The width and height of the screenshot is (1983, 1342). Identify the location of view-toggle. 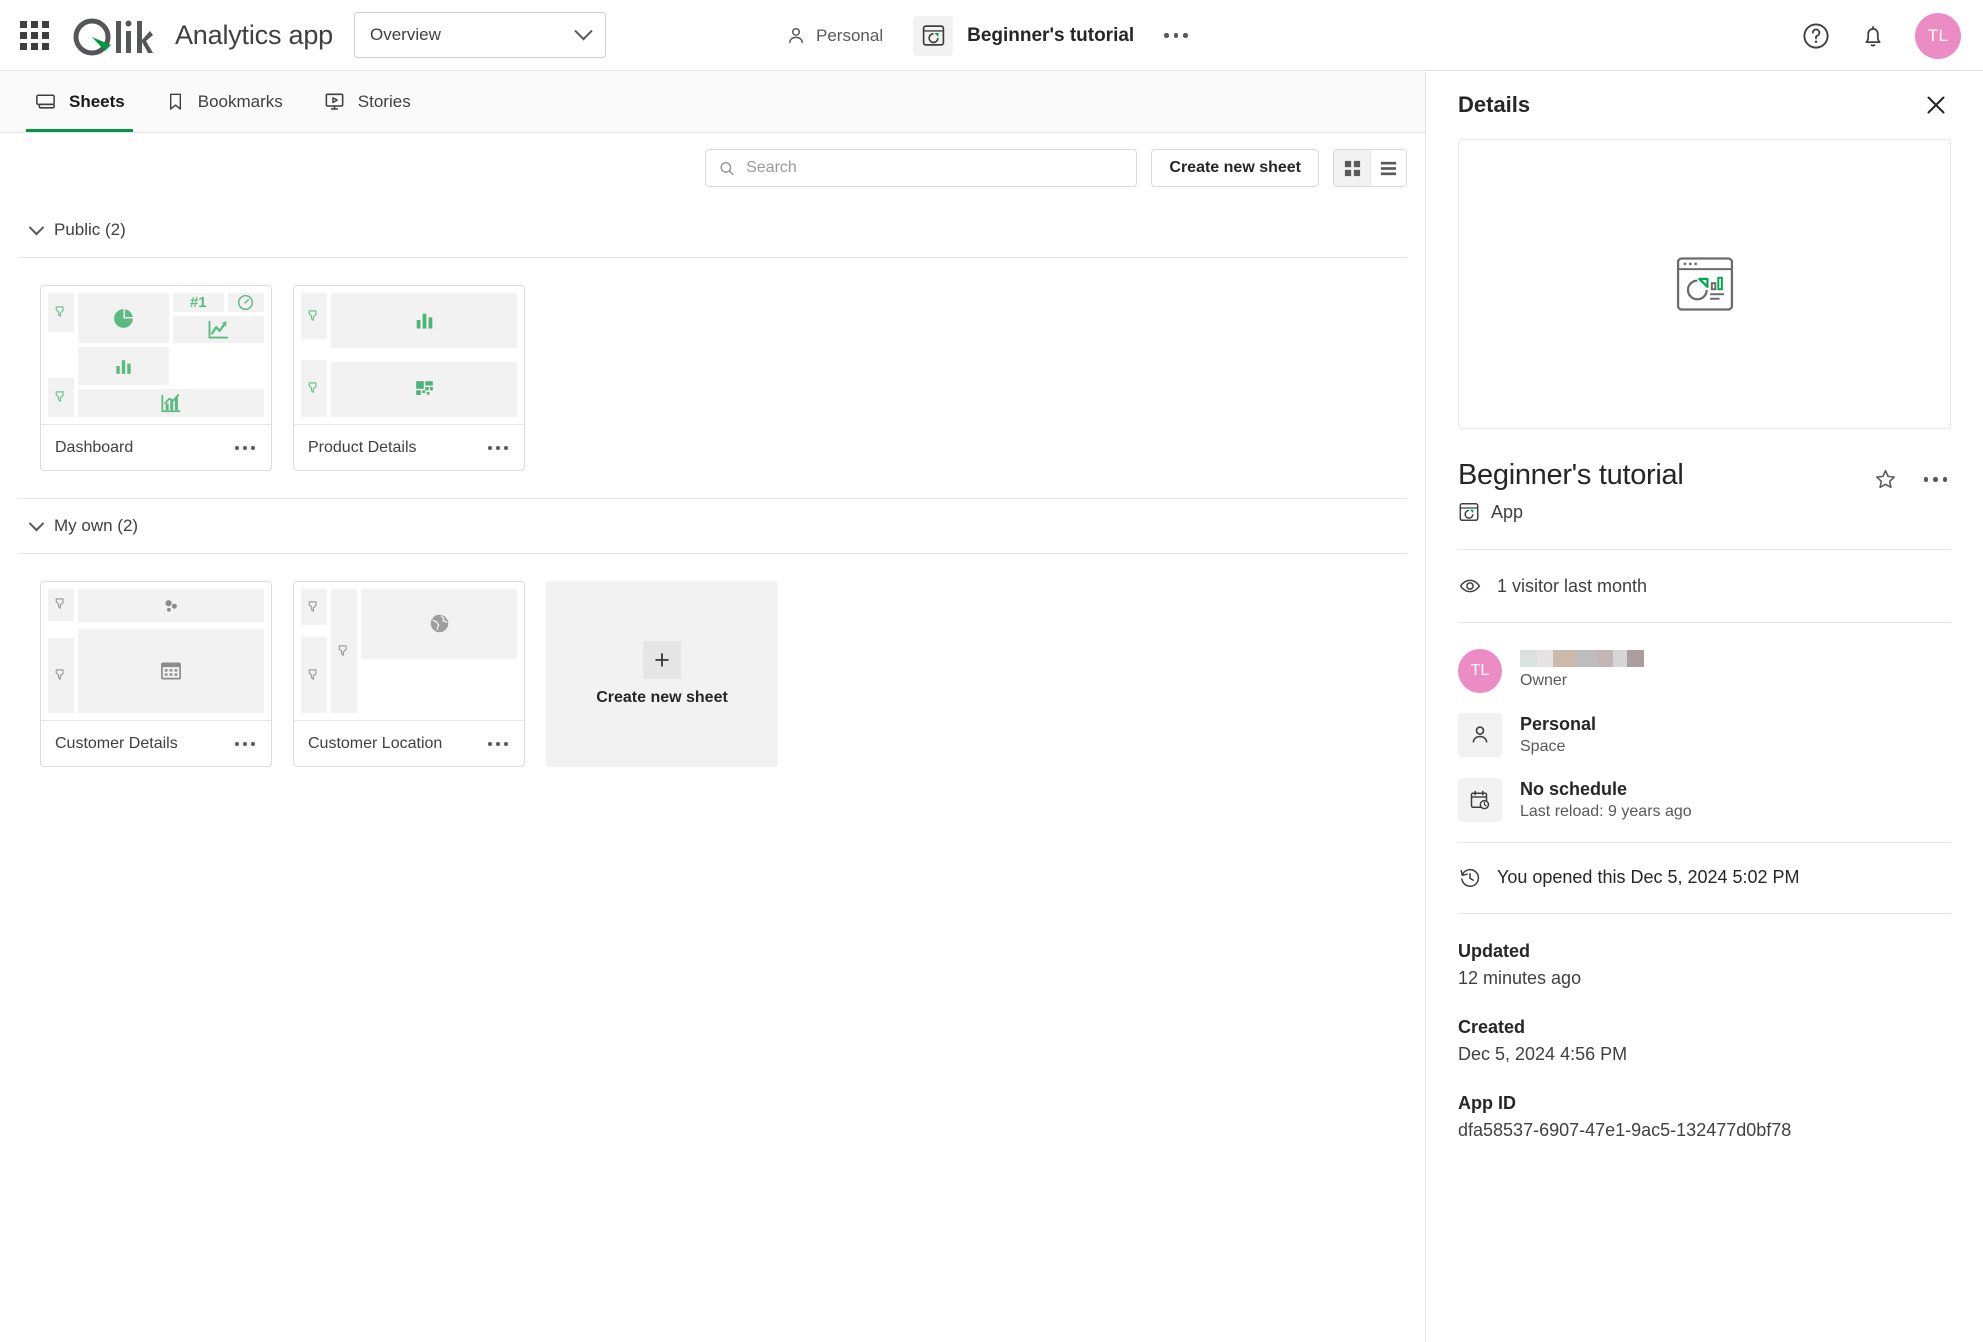
(1370, 168).